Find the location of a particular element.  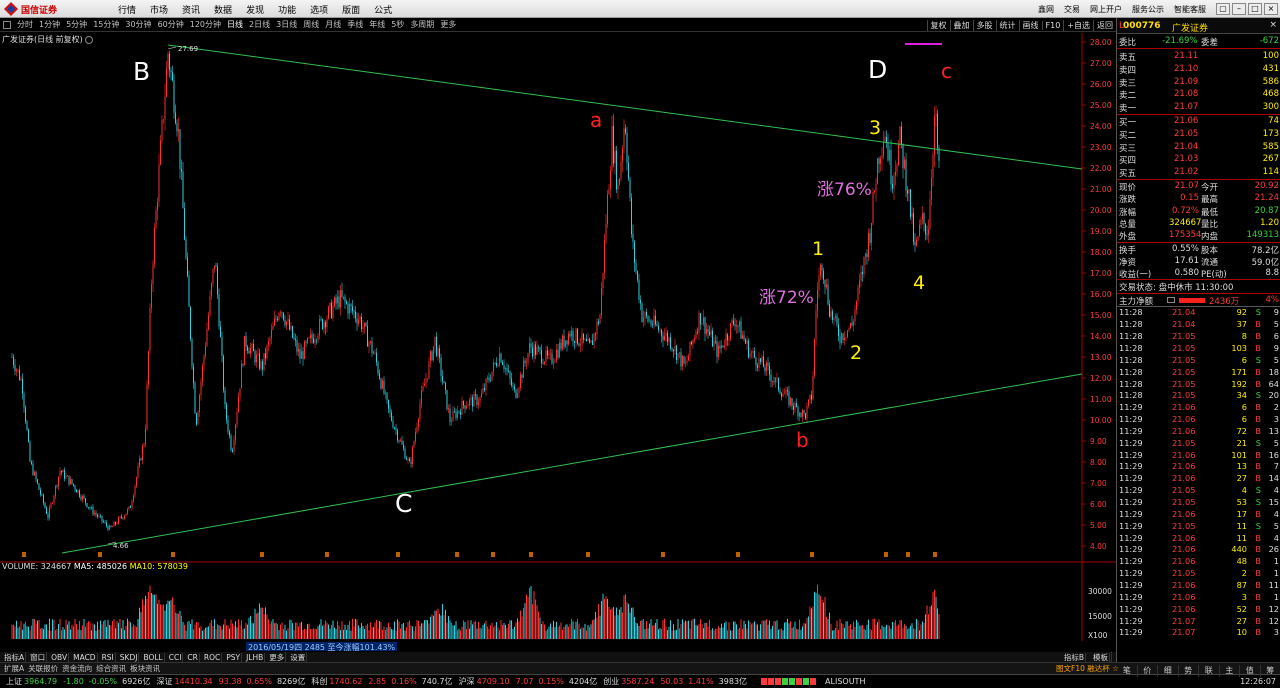

bid-price: 21.06 is located at coordinates (1186, 121).